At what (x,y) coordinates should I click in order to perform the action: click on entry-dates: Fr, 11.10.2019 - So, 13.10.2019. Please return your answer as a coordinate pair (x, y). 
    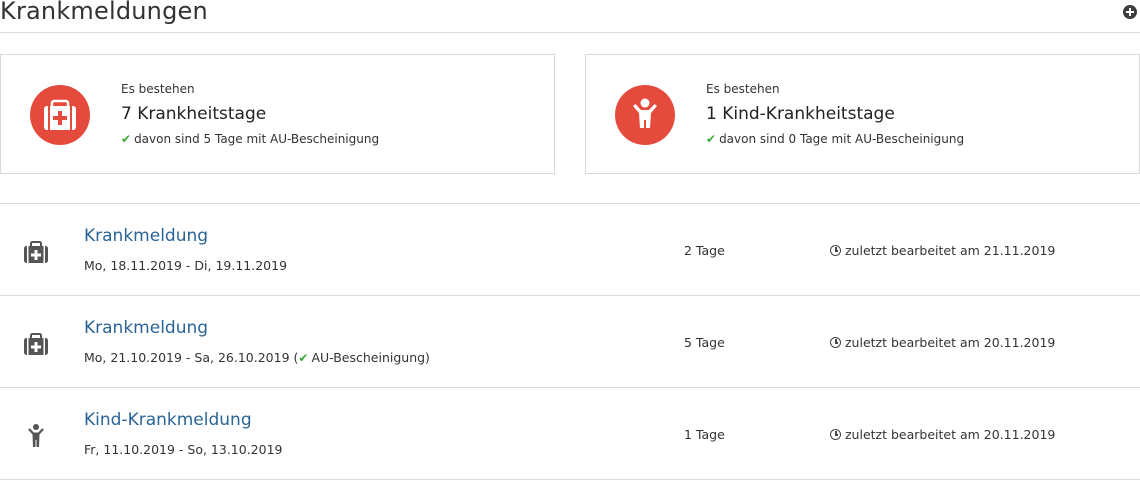
    Looking at the image, I should click on (183, 449).